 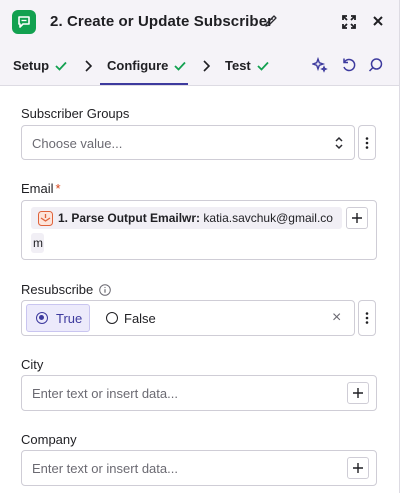 What do you see at coordinates (238, 65) in the screenshot?
I see `tab-test-label: Test` at bounding box center [238, 65].